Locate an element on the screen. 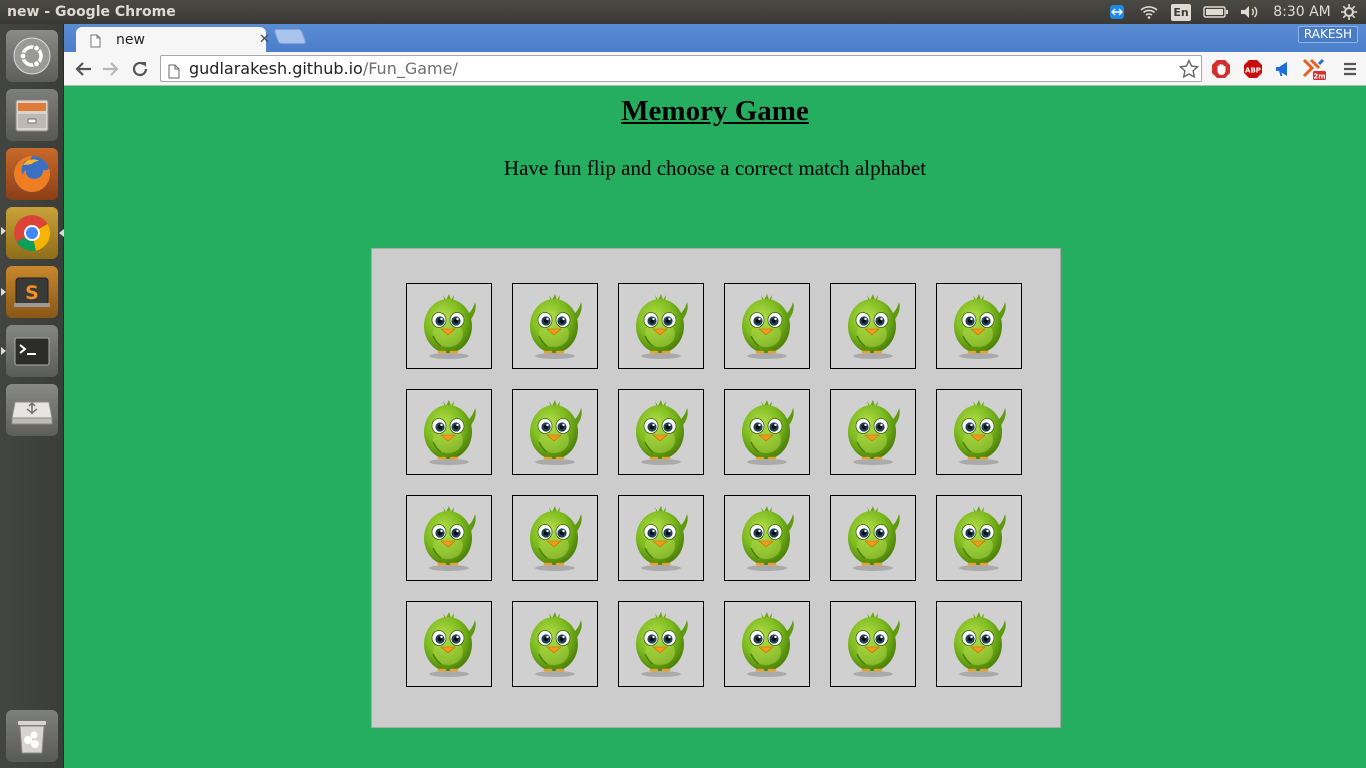  profile-button: RAKESH is located at coordinates (1328, 34).